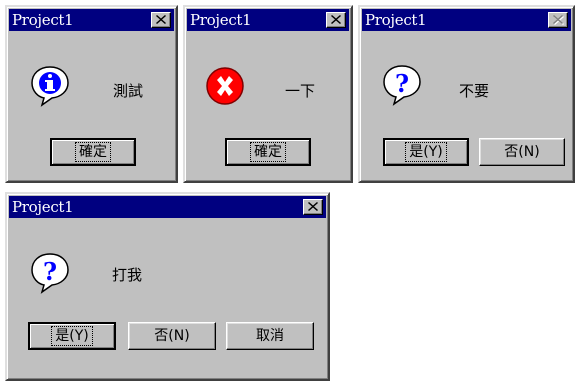  Describe the element at coordinates (225, 86) in the screenshot. I see `error-icon` at that location.